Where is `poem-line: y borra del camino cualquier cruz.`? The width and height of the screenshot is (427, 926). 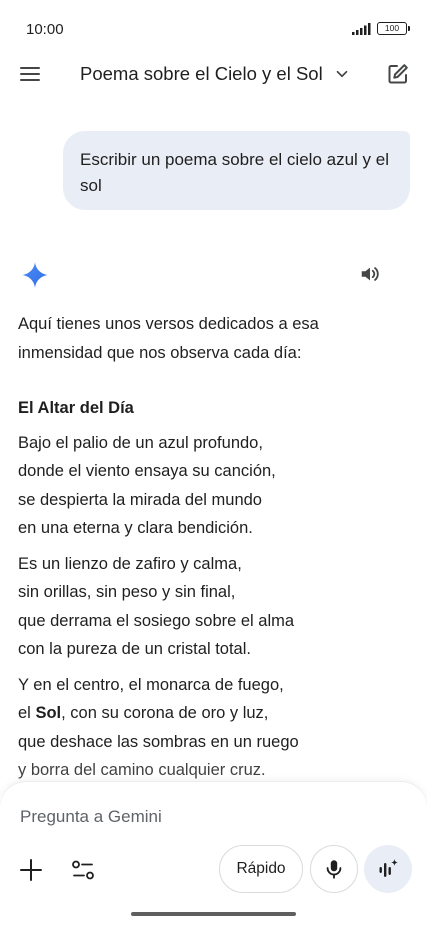 poem-line: y borra del camino cualquier cruz. is located at coordinates (142, 770).